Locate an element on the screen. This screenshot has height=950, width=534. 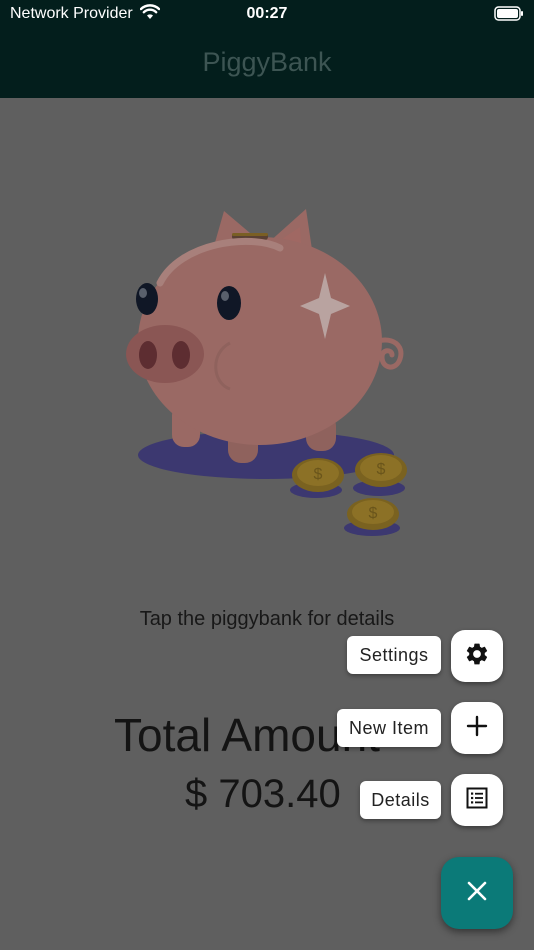
new-item-button is located at coordinates (477, 728).